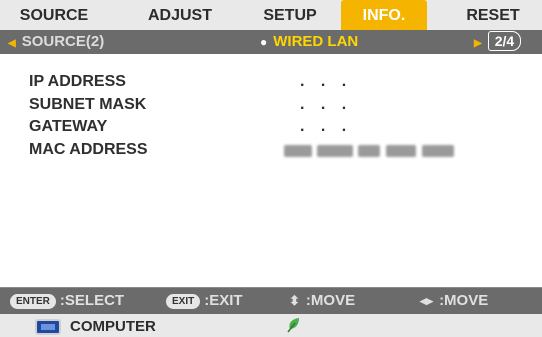 This screenshot has height=337, width=542. Describe the element at coordinates (427, 300) in the screenshot. I see `left-right-arrows-icon: ◂▸` at that location.